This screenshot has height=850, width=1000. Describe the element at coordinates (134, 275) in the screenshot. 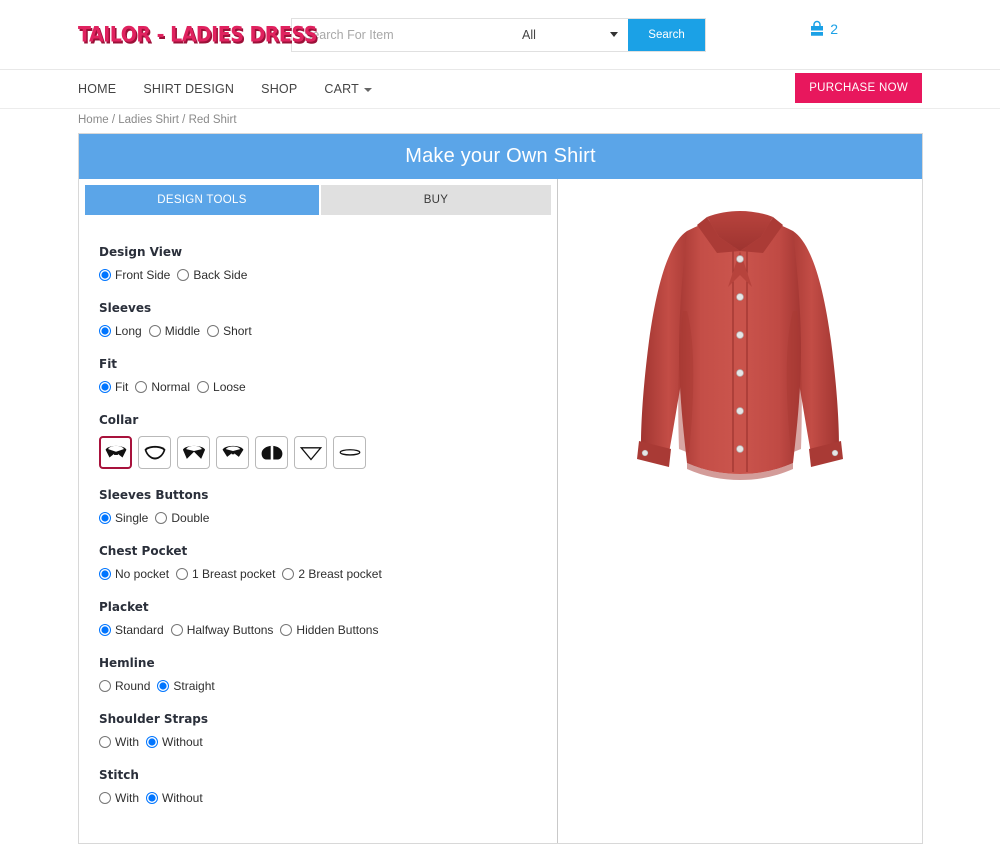

I see `radio-option: Front Side` at that location.